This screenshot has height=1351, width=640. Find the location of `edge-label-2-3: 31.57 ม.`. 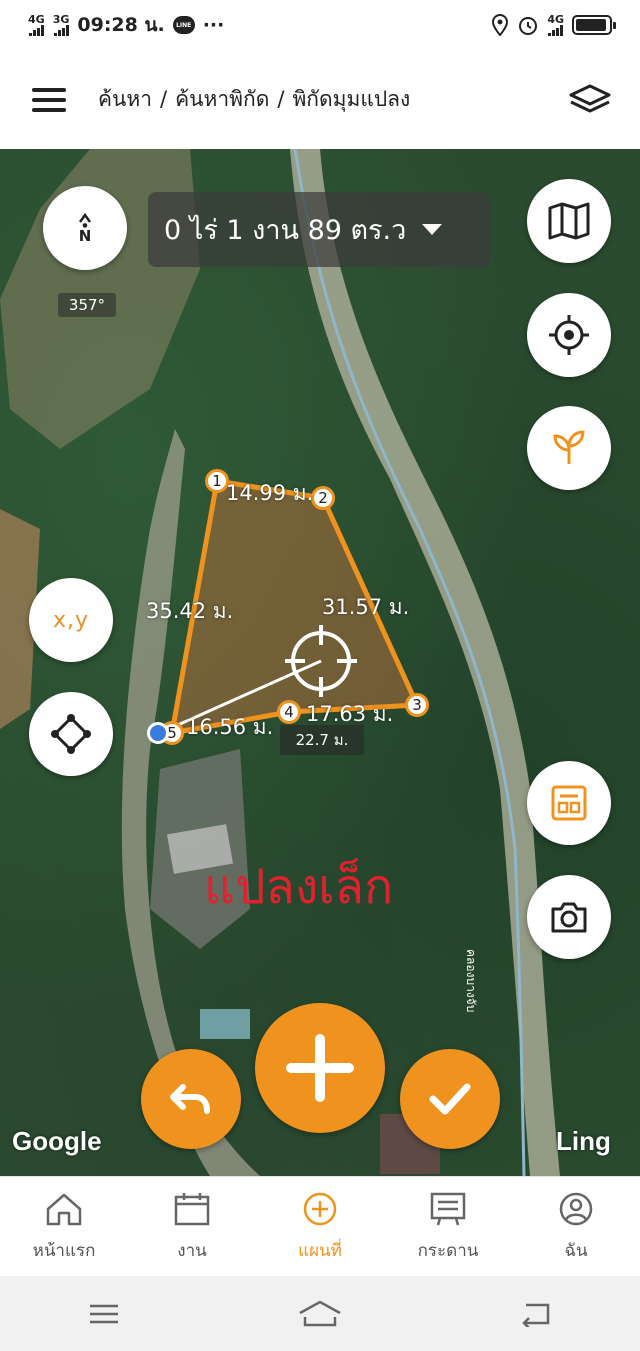

edge-label-2-3: 31.57 ม. is located at coordinates (366, 607).